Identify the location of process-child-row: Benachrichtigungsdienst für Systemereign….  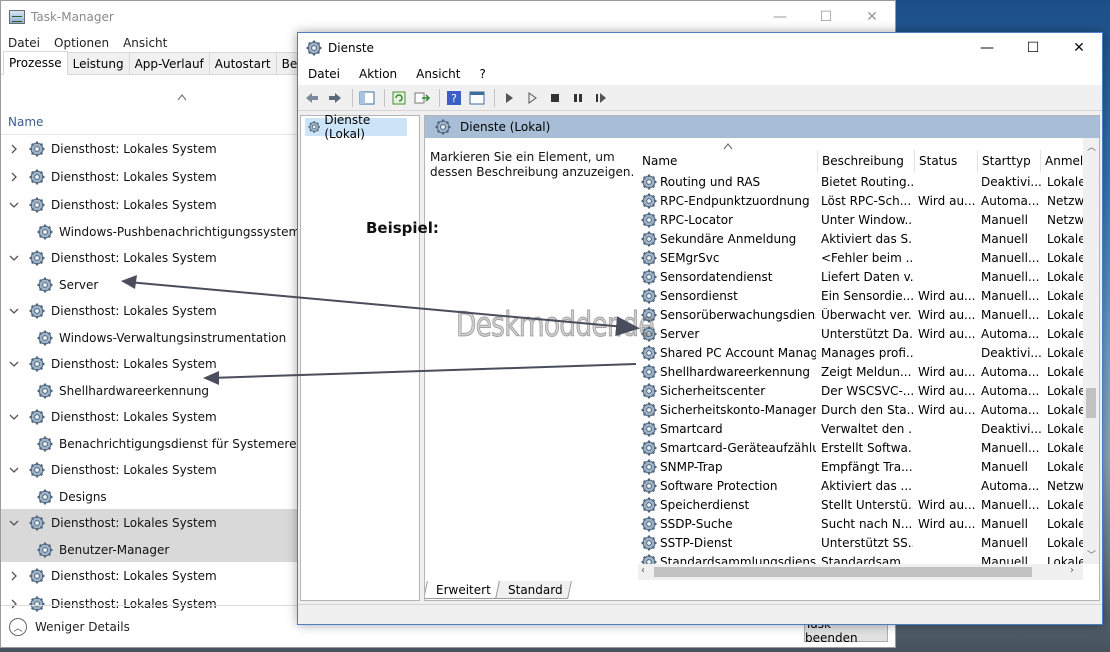
(151, 443).